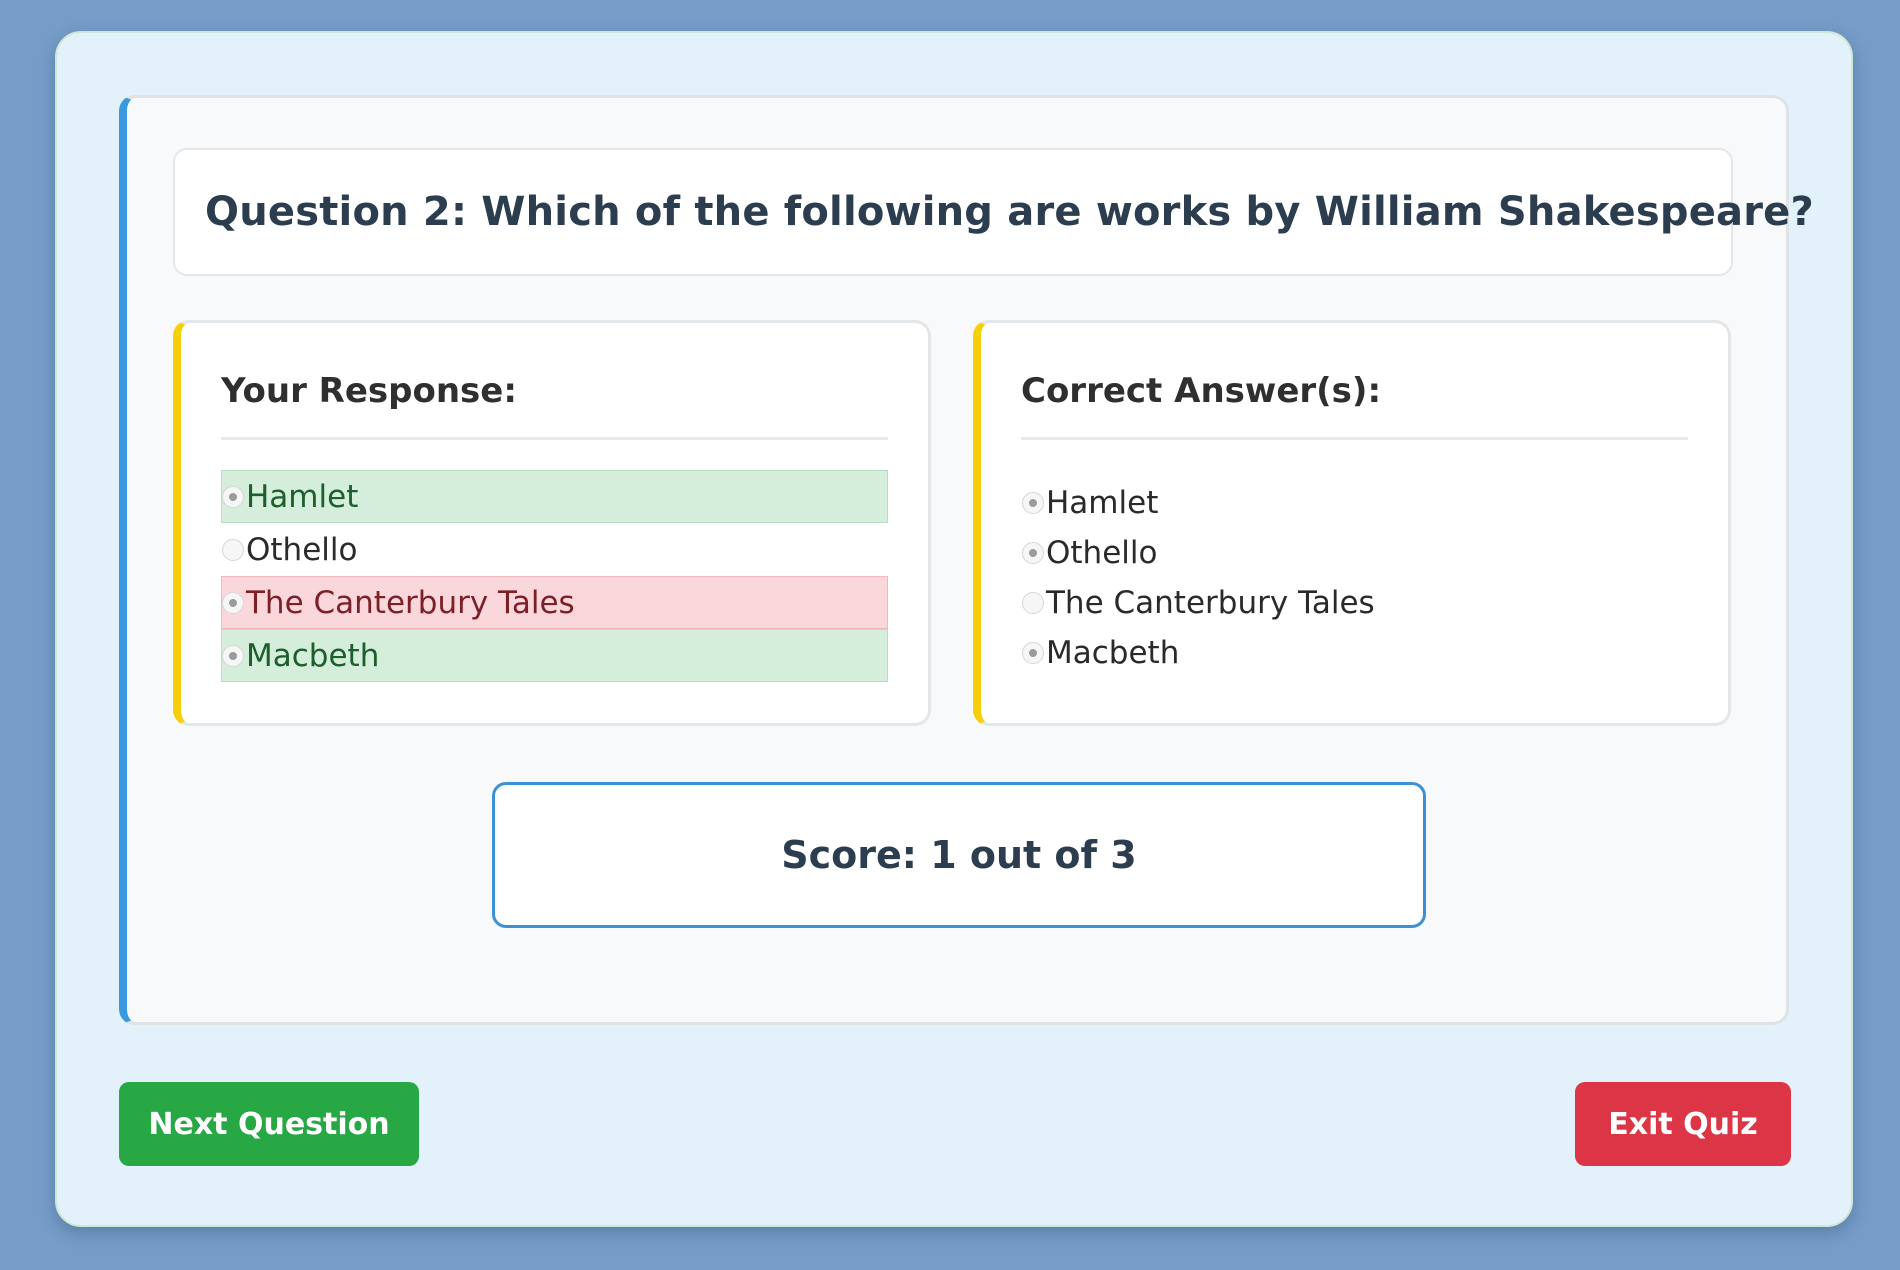 The width and height of the screenshot is (1900, 1270). What do you see at coordinates (1354, 405) in the screenshot?
I see `correct-answers-heading: Correct Answer(s):` at bounding box center [1354, 405].